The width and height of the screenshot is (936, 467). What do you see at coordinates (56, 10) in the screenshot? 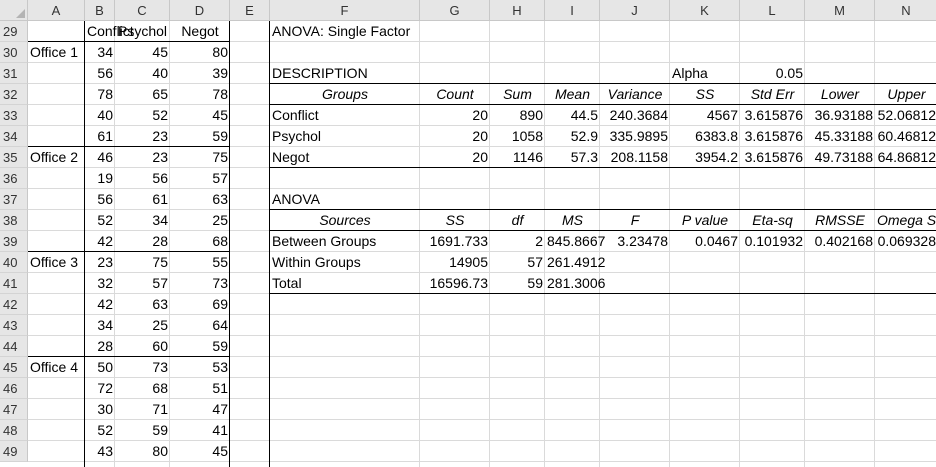
I see `column-header-a: A` at bounding box center [56, 10].